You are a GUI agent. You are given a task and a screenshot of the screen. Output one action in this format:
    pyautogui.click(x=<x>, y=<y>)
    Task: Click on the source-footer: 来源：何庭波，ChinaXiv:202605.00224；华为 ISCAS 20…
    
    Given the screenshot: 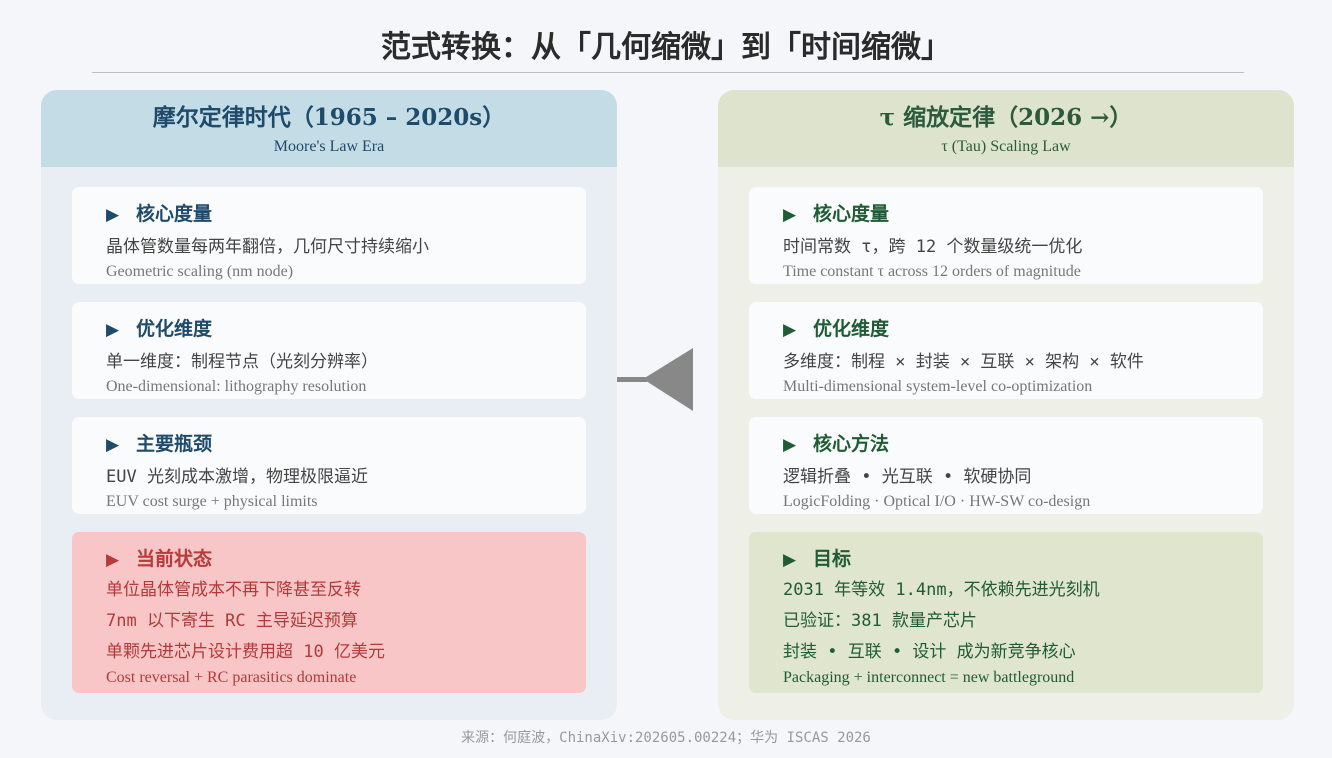 What is the action you would take?
    pyautogui.click(x=666, y=738)
    